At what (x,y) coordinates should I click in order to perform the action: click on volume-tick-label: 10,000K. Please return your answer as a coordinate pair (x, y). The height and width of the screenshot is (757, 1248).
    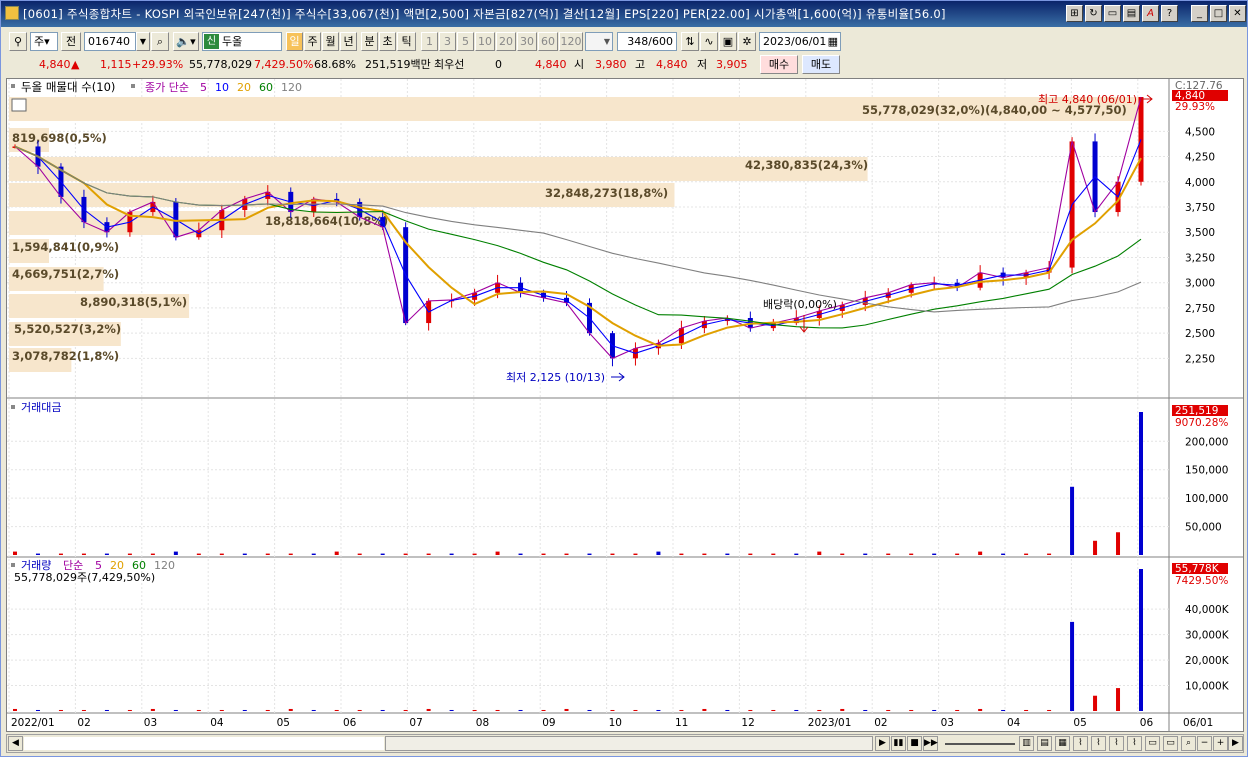
    Looking at the image, I should click on (1207, 687).